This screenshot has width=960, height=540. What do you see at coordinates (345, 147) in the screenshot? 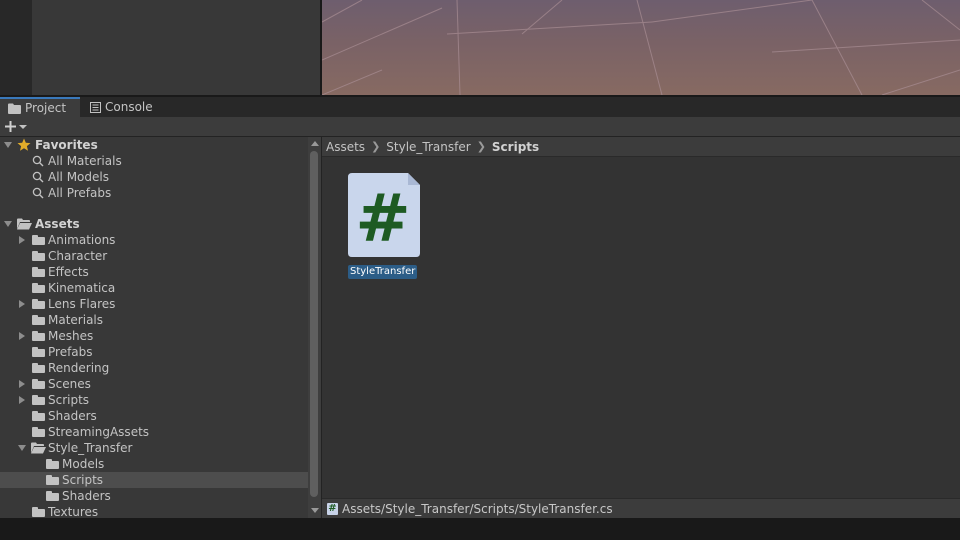
I see `breadcrumb-item: Assets` at bounding box center [345, 147].